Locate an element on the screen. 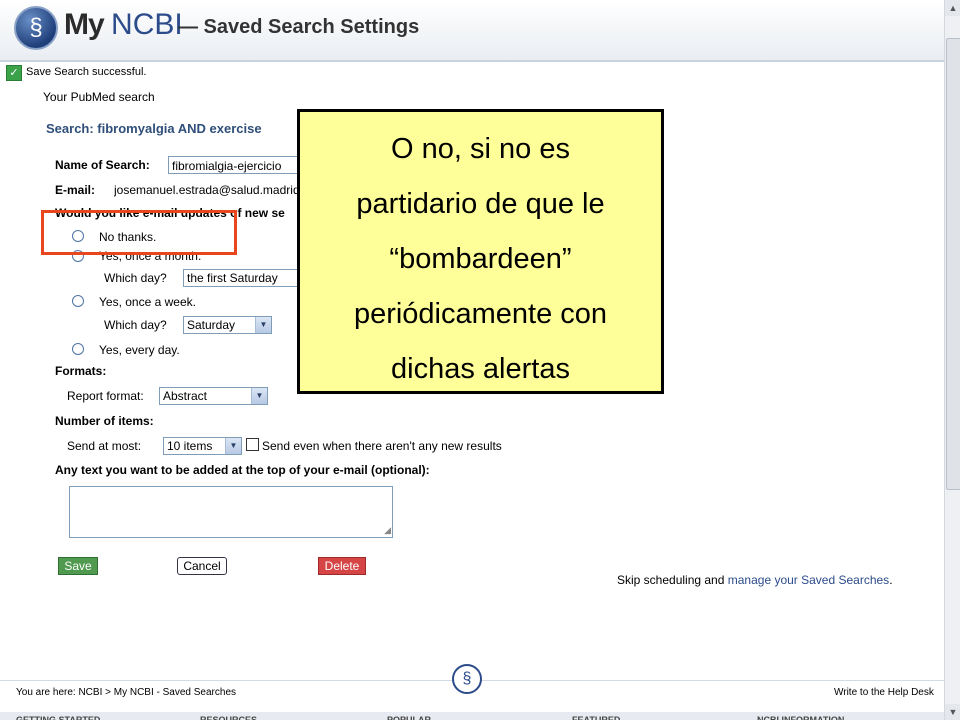  brand-my: My is located at coordinates (84, 24).